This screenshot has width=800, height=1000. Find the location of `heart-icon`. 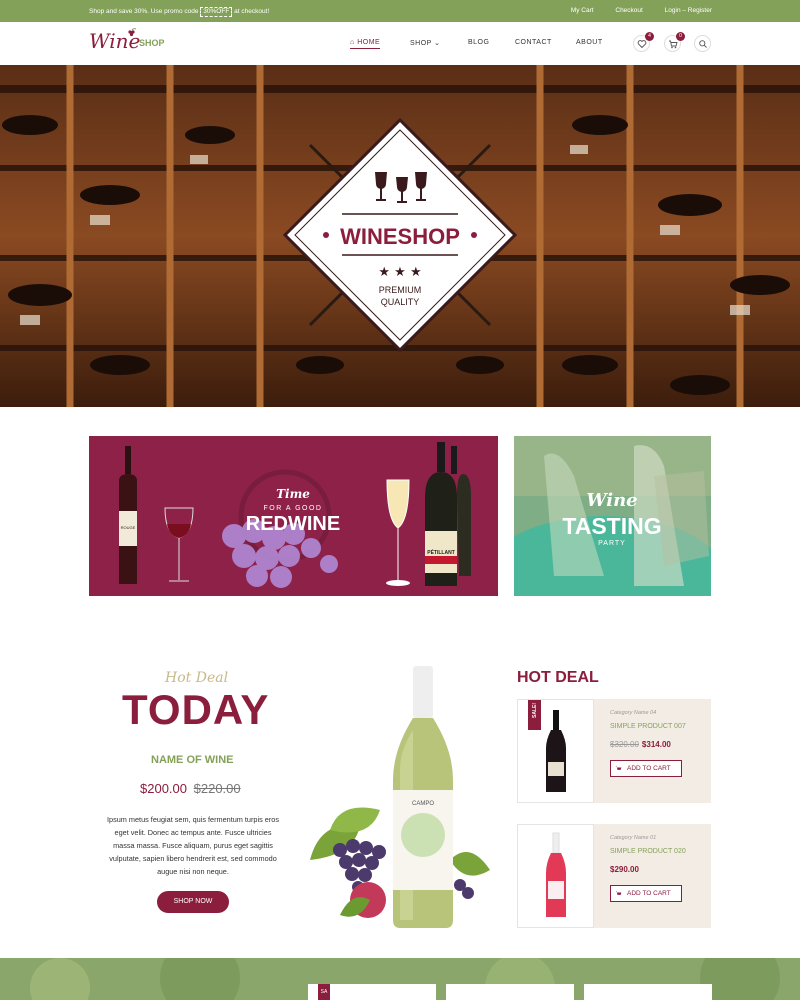

heart-icon is located at coordinates (642, 44).